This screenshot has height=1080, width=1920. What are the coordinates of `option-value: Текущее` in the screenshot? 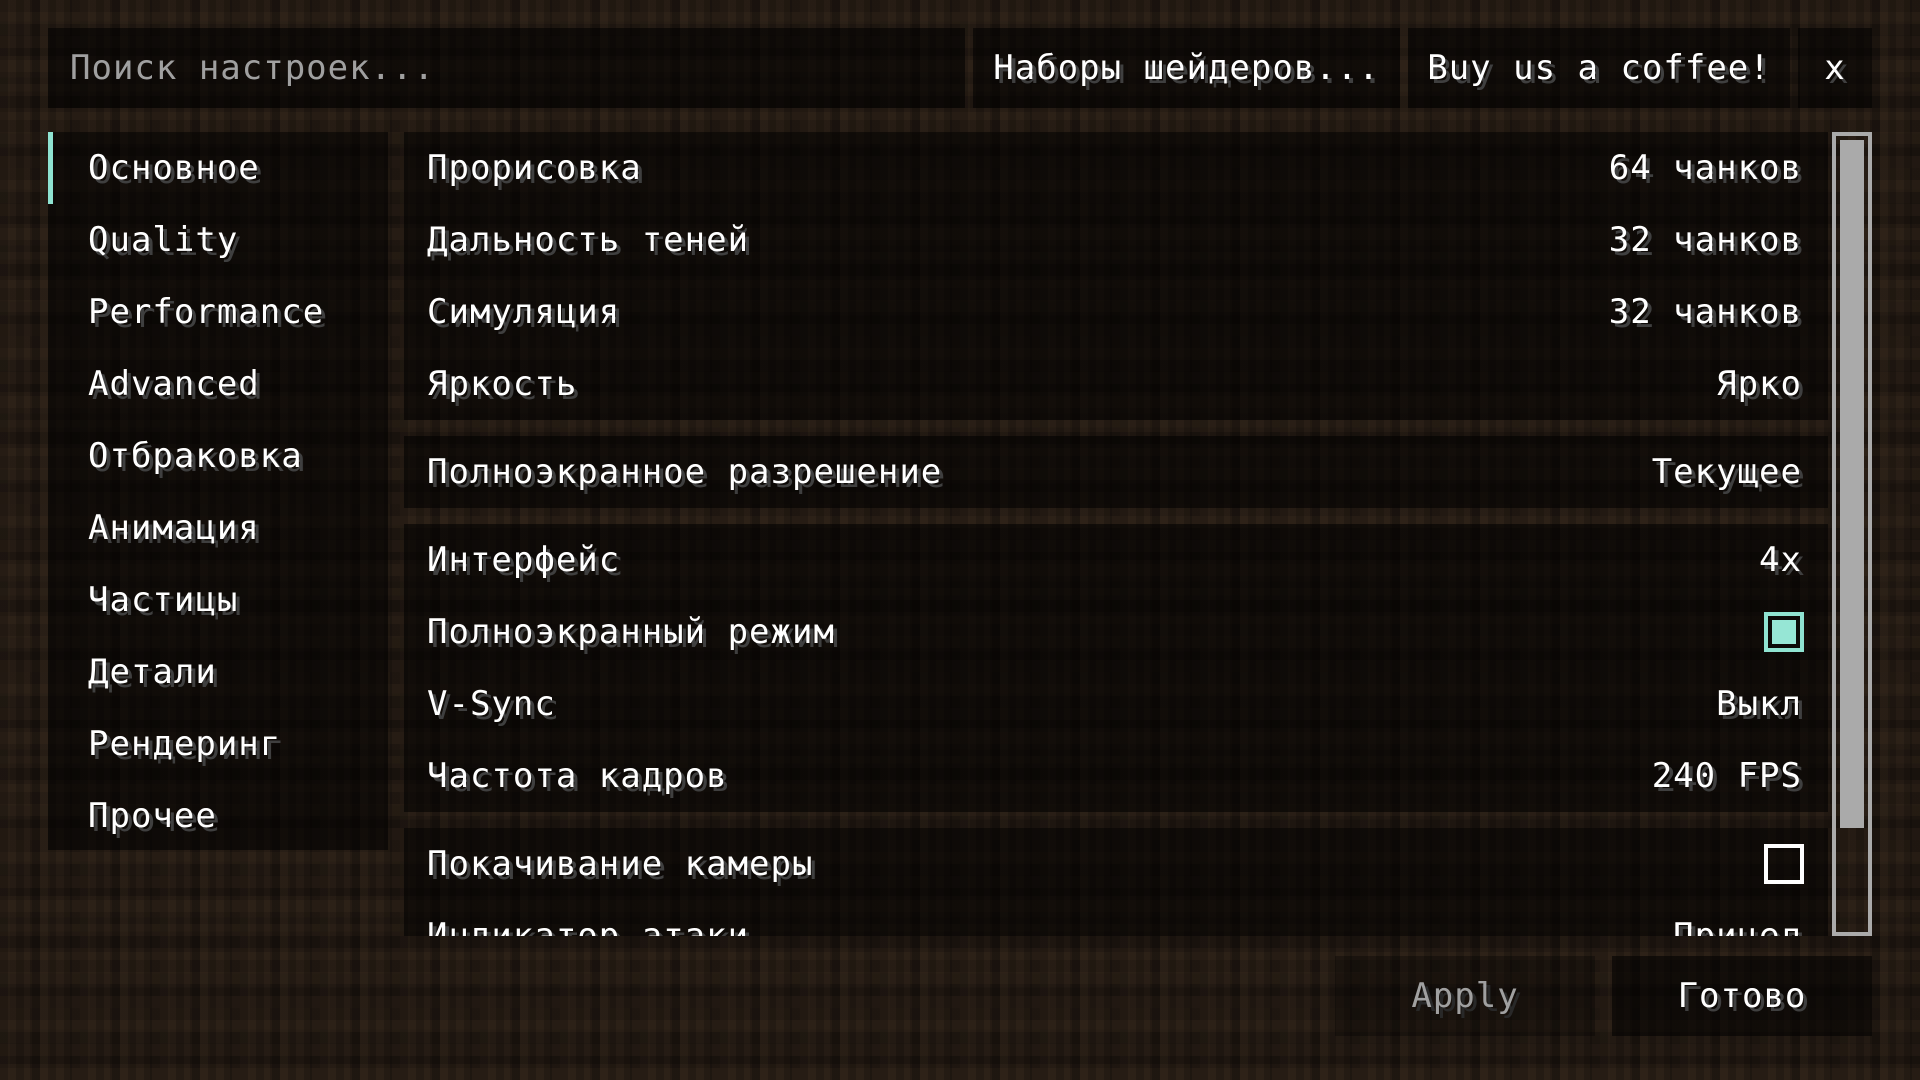 It's located at (1726, 472).